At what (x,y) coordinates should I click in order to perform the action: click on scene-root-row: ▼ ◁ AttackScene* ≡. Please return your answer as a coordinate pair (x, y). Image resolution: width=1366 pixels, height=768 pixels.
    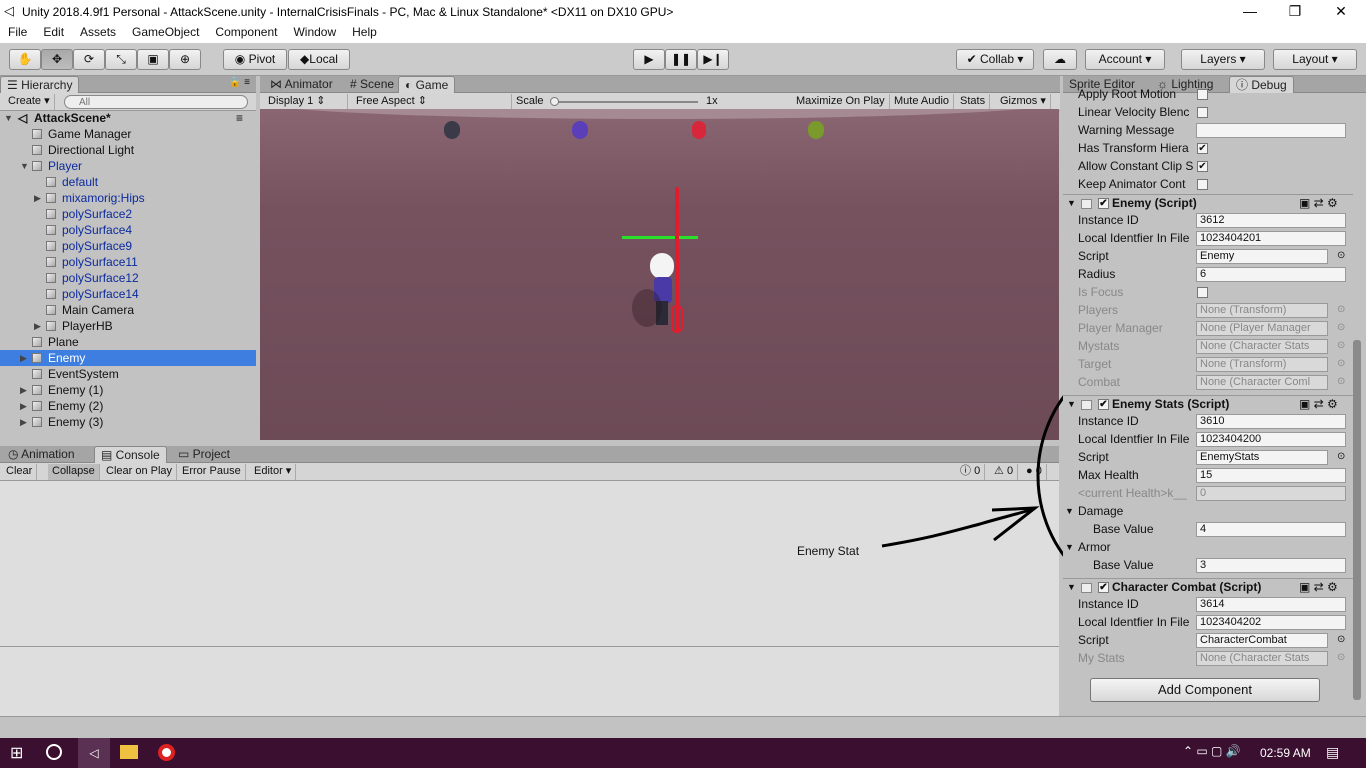
    Looking at the image, I should click on (128, 118).